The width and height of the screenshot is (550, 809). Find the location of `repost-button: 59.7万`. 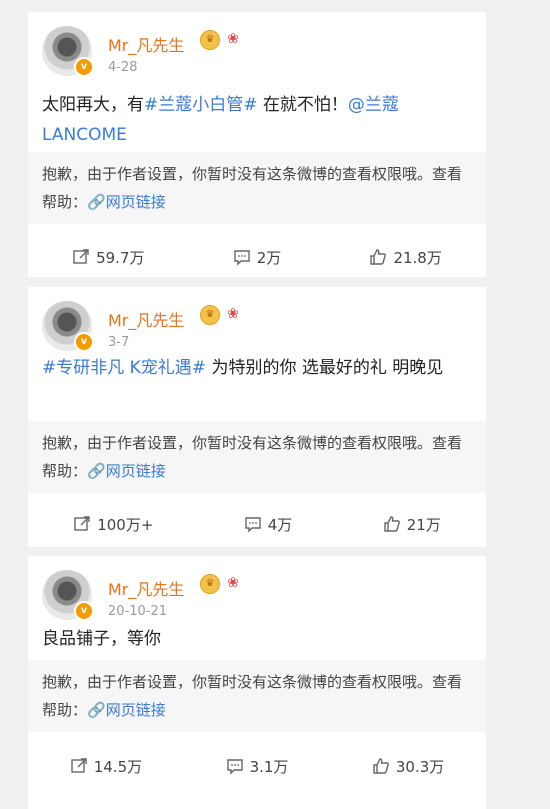

repost-button: 59.7万 is located at coordinates (108, 257).